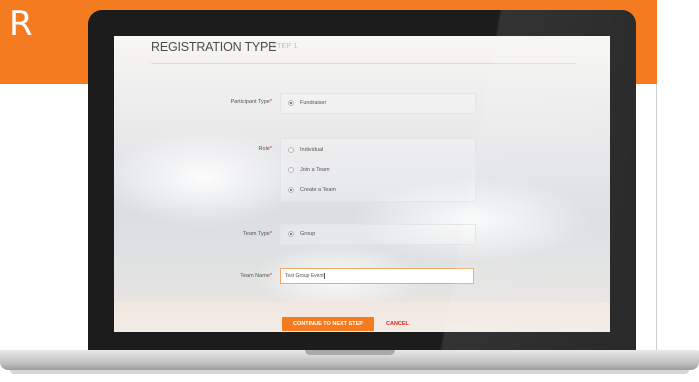 The image size is (699, 382). What do you see at coordinates (21, 24) in the screenshot?
I see `slide-letter: R` at bounding box center [21, 24].